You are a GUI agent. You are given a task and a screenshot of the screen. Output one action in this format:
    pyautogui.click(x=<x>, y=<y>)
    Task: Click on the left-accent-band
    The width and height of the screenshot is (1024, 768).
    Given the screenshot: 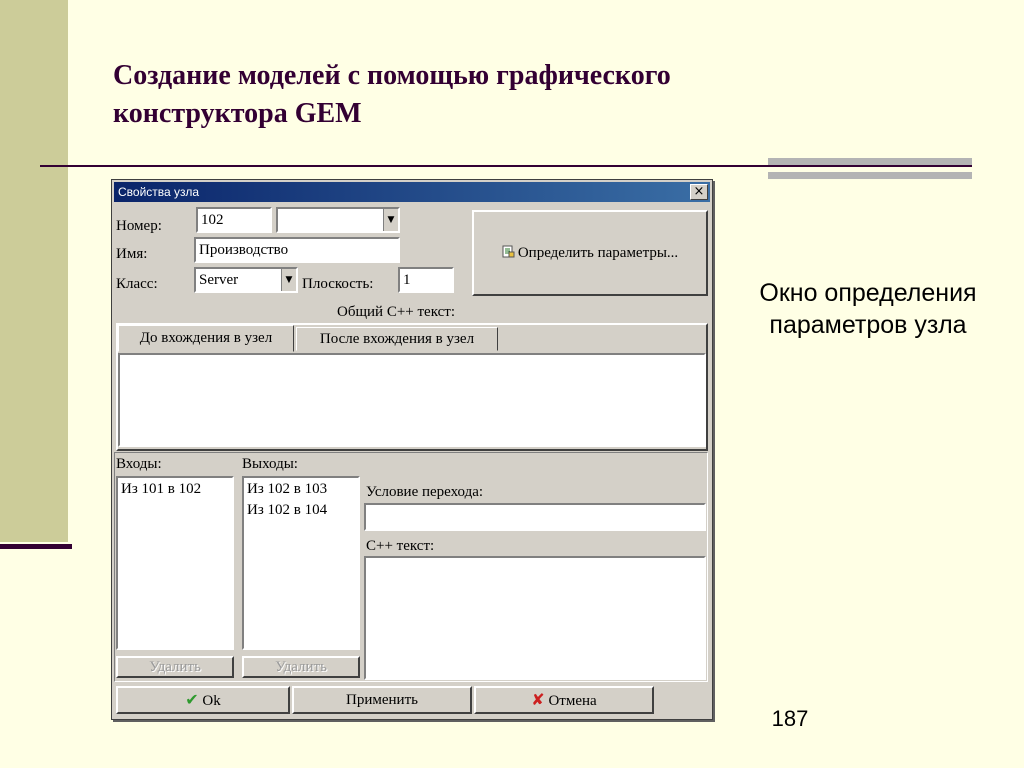 What is the action you would take?
    pyautogui.click(x=34, y=271)
    